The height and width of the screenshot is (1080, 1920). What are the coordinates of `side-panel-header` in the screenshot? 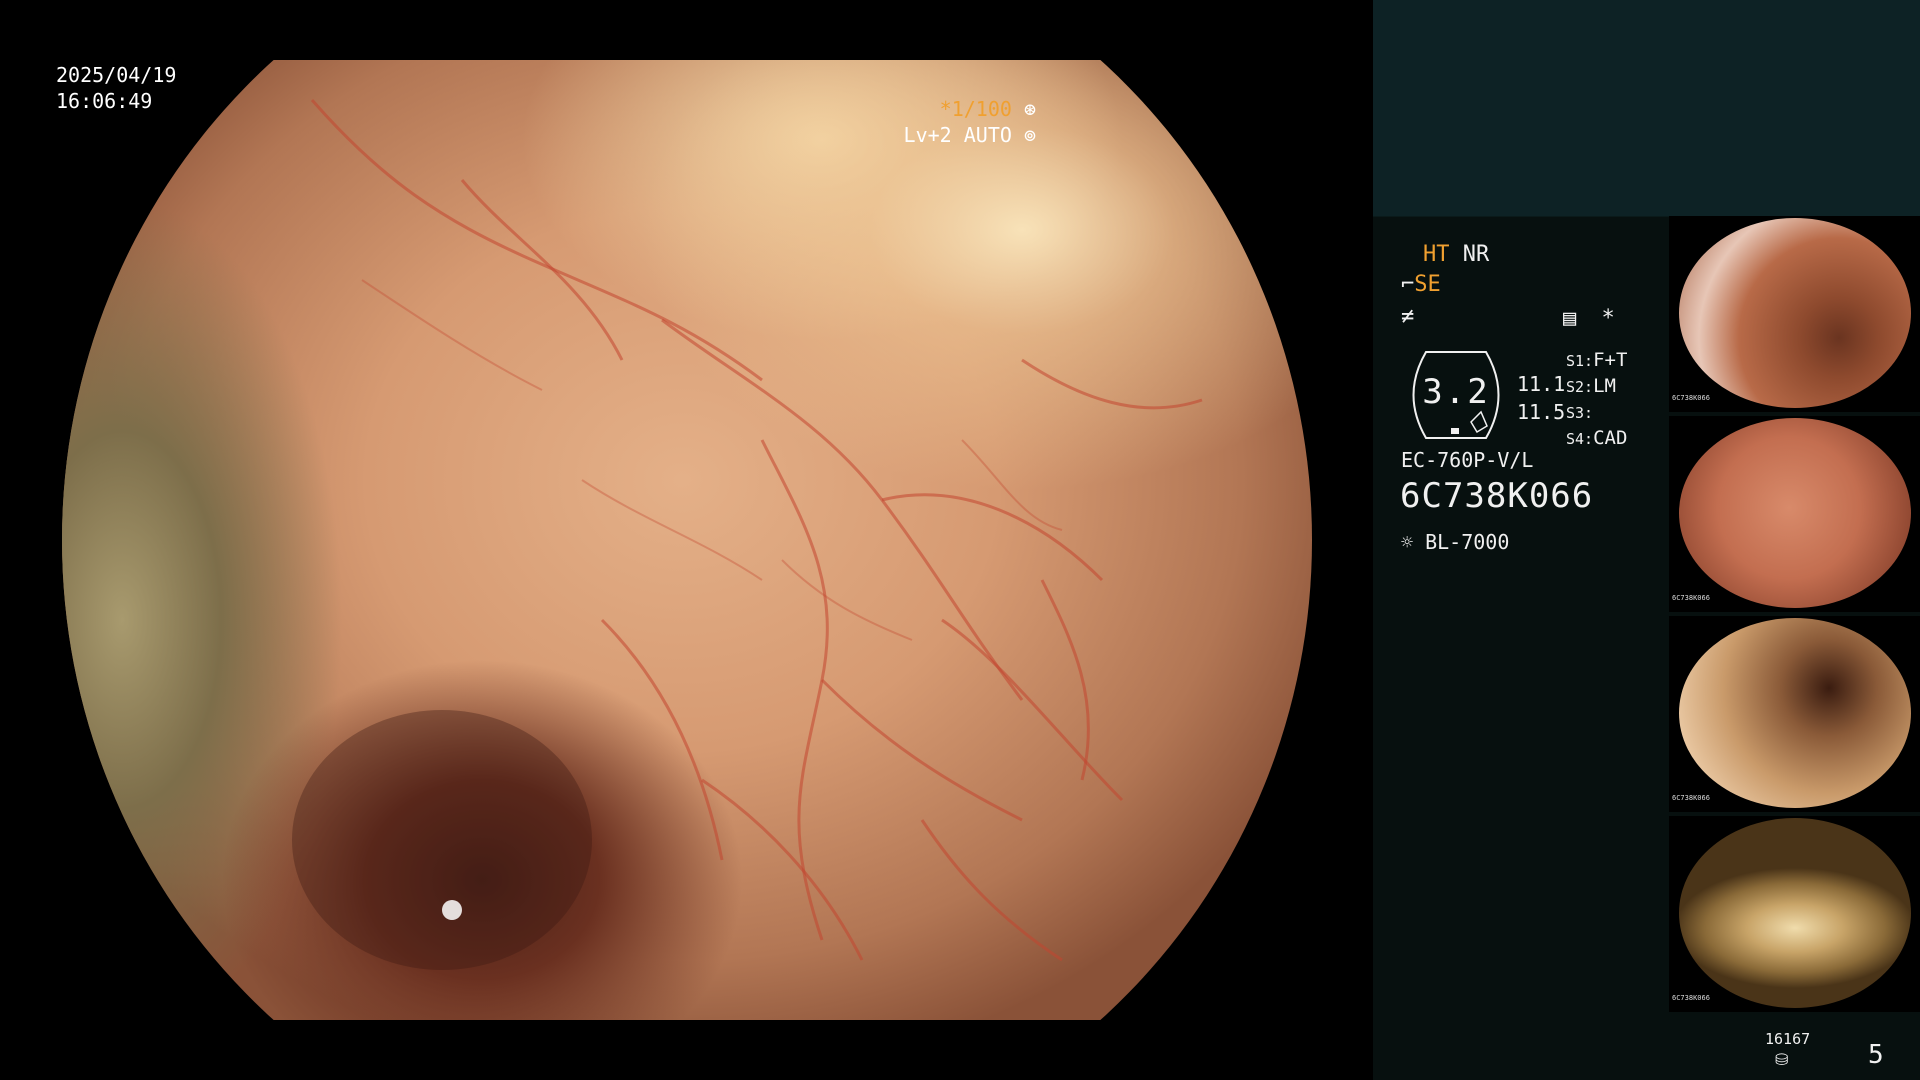 It's located at (1646, 108).